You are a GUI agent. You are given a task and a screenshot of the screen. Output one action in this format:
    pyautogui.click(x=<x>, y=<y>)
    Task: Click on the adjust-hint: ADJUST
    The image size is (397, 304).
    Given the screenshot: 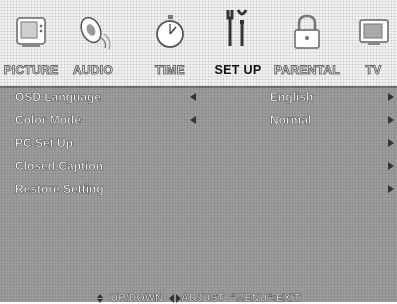 What is the action you would take?
    pyautogui.click(x=203, y=298)
    